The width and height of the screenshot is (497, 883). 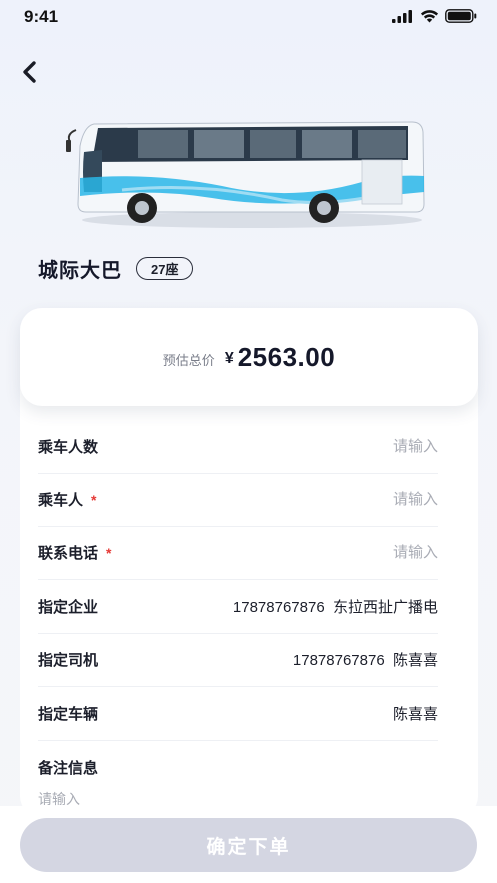 I want to click on car-value: 陈喜喜, so click(x=415, y=714).